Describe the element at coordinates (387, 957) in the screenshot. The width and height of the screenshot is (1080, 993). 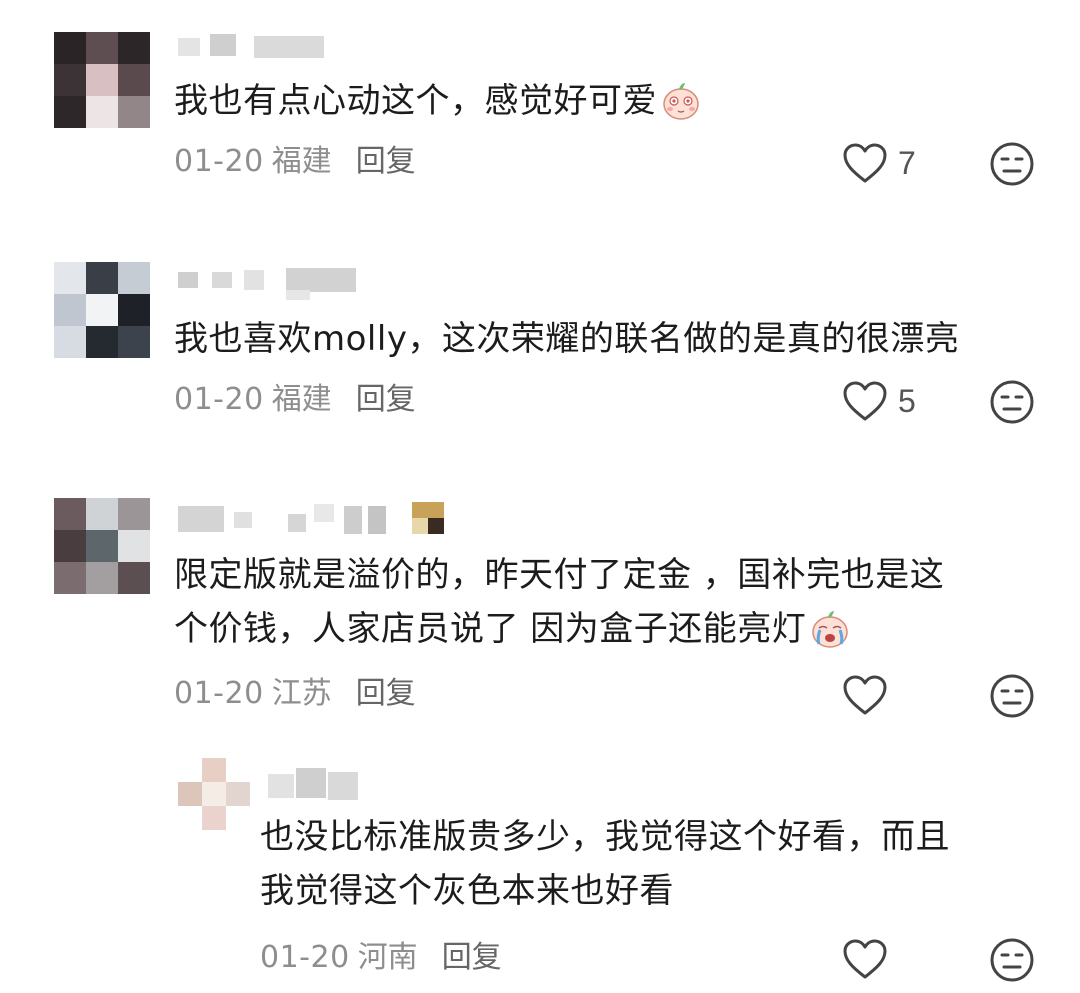
I see `comment-location: 河南` at that location.